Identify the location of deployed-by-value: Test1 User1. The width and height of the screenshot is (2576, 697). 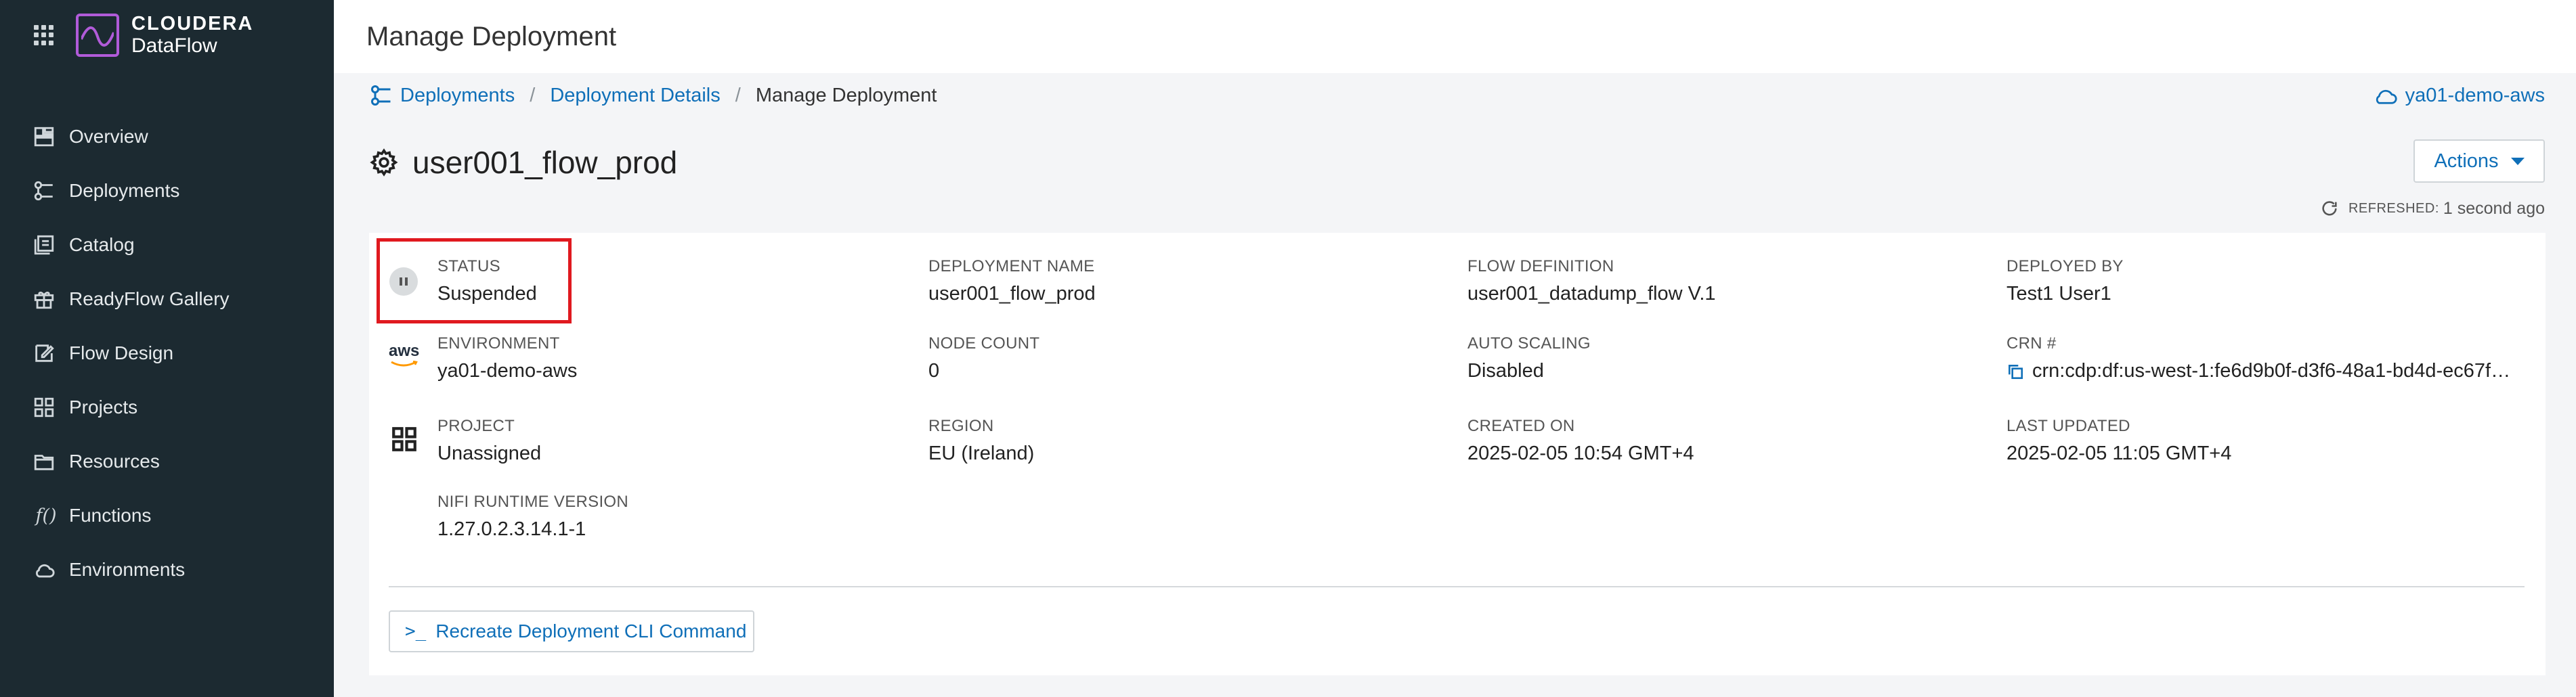
(2058, 294).